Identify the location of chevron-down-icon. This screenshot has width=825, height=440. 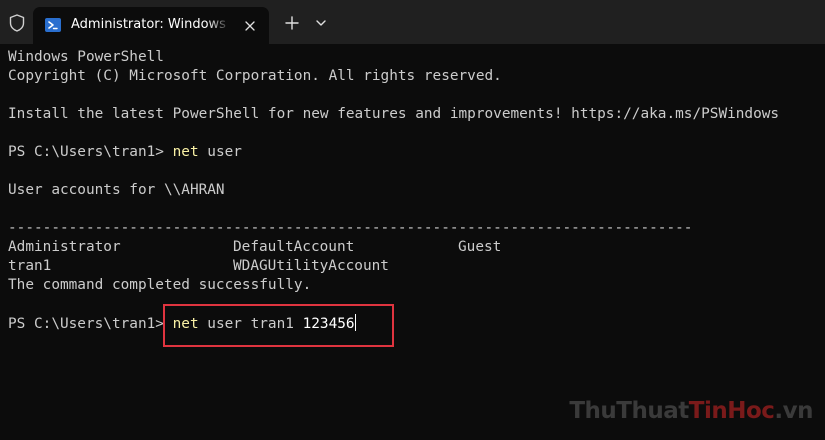
(321, 23).